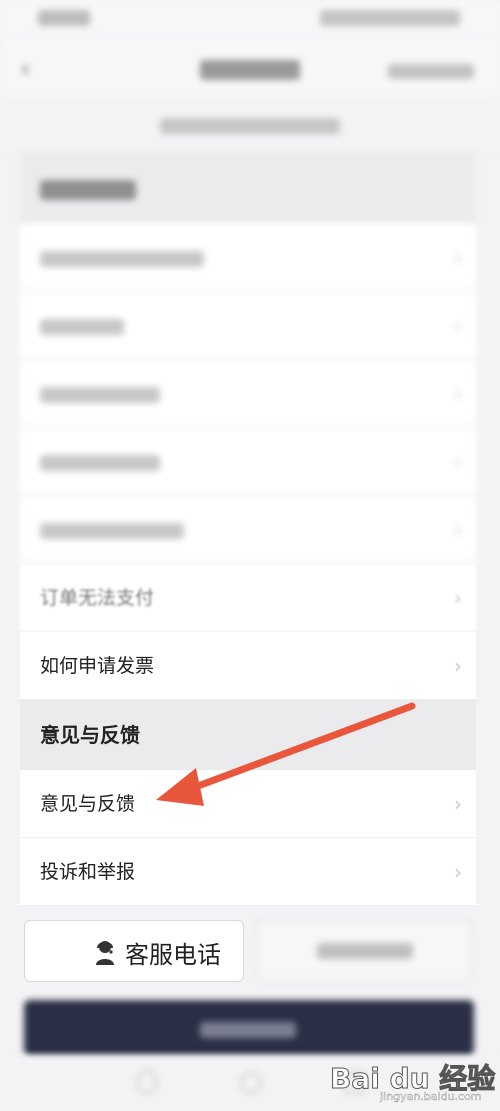  I want to click on customer-service-hotline-button: 客服电话, so click(134, 951).